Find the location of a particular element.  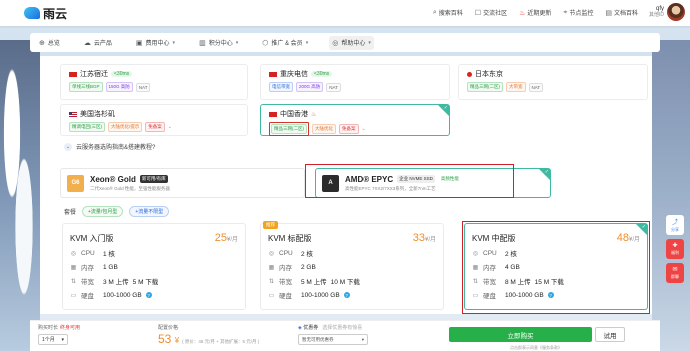

main-nav: ⊕ 总览 ☁ 云产品 ▣ 费用中心 ▾ ▥ 积分中心 ▾ ⬡ 推广 & 会员 ▾ ◎ 帮助中心 ▾ is located at coordinates (345, 42).